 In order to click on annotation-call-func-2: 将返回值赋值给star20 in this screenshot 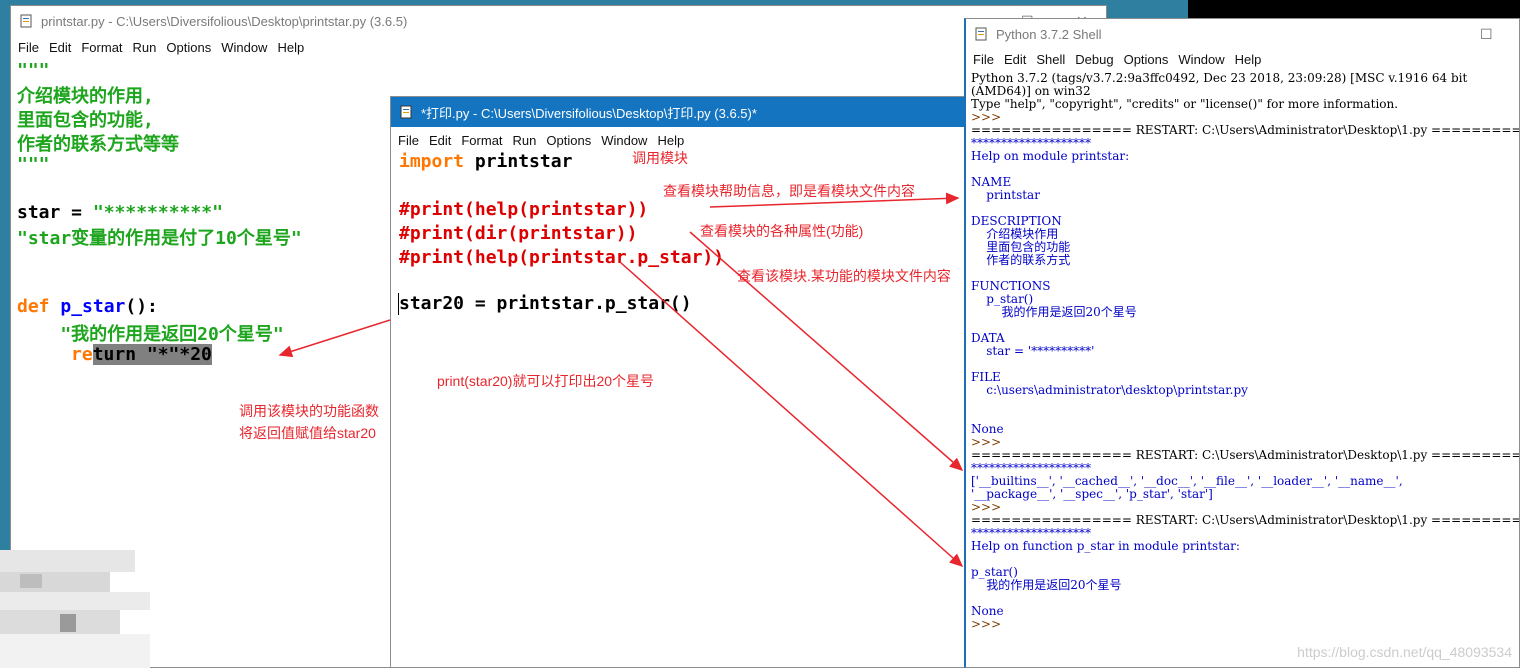, I will do `click(307, 433)`.